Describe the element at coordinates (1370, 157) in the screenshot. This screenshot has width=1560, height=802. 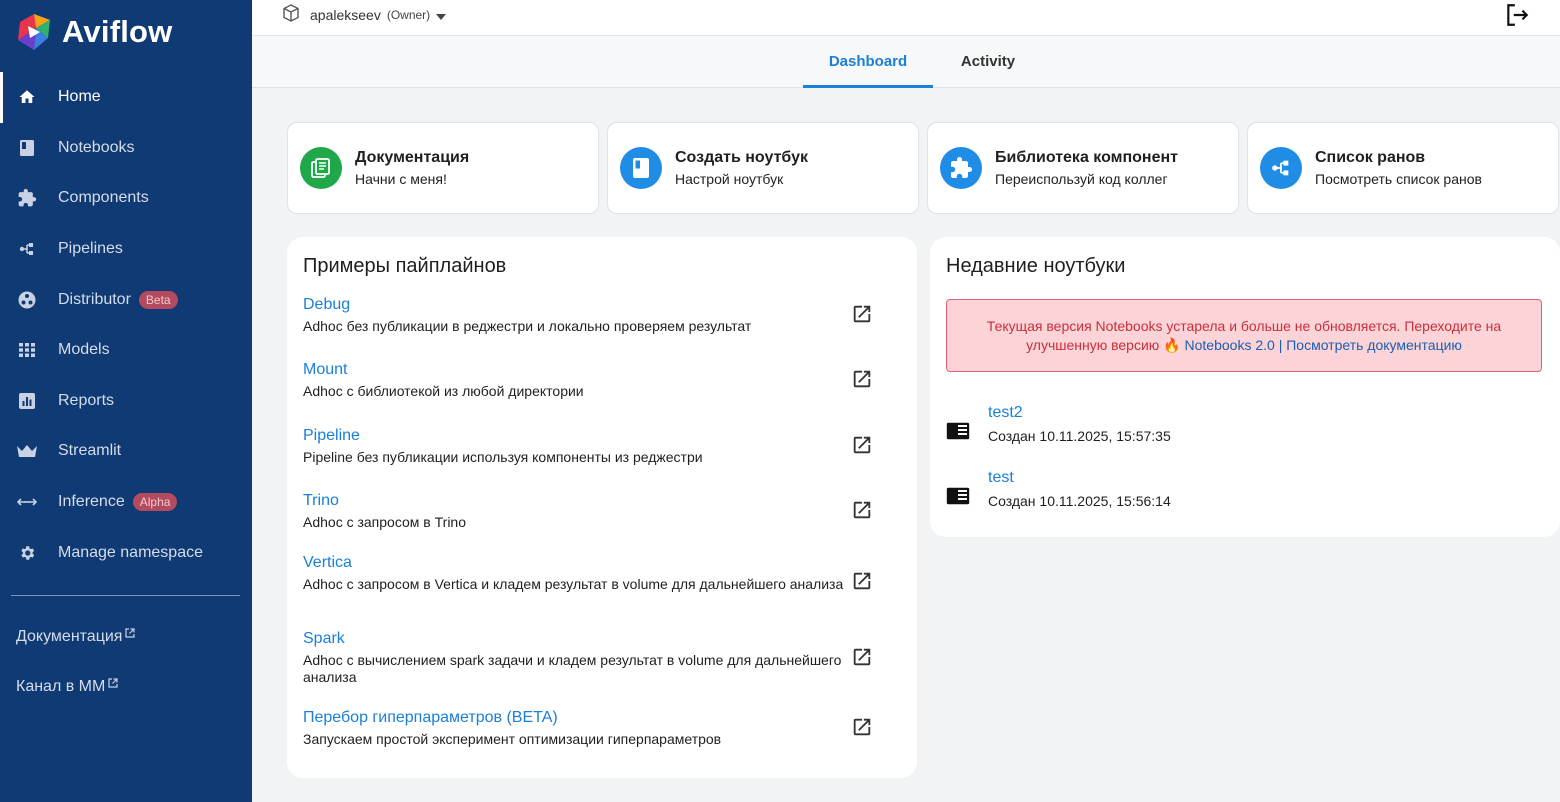
I see `quick-card-title: Список ранов` at that location.